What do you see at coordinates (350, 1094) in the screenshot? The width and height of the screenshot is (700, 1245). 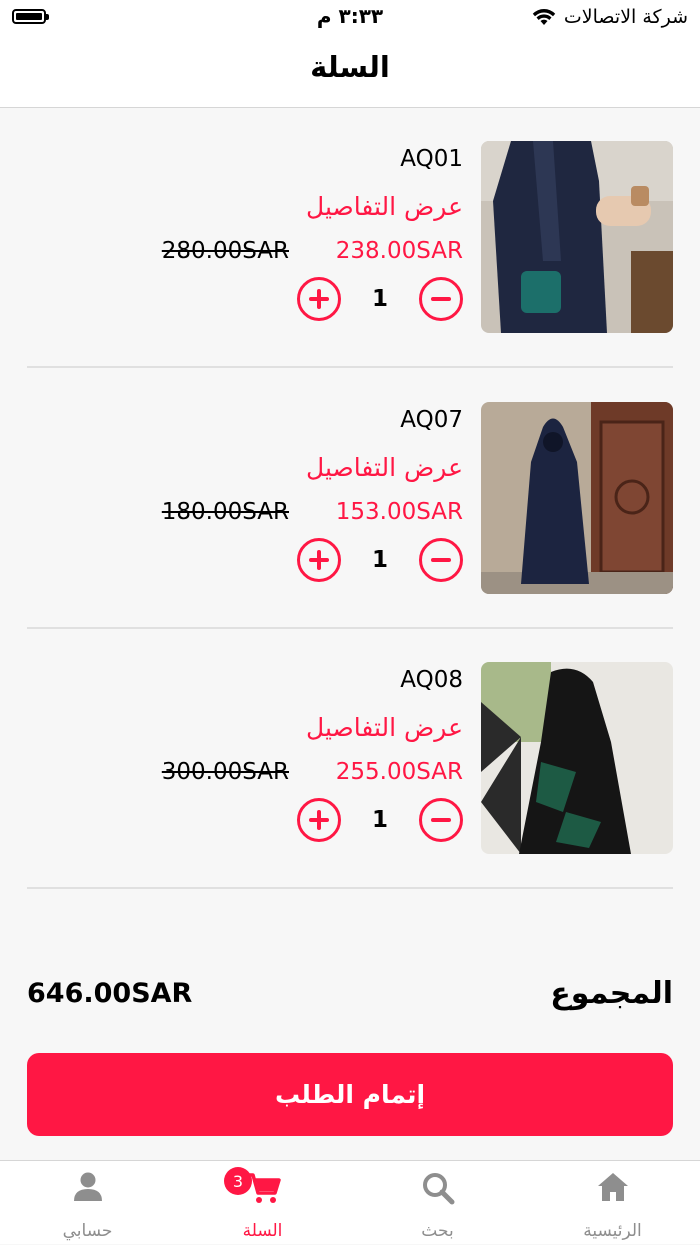 I see `checkout-button: إتمام الطلب` at bounding box center [350, 1094].